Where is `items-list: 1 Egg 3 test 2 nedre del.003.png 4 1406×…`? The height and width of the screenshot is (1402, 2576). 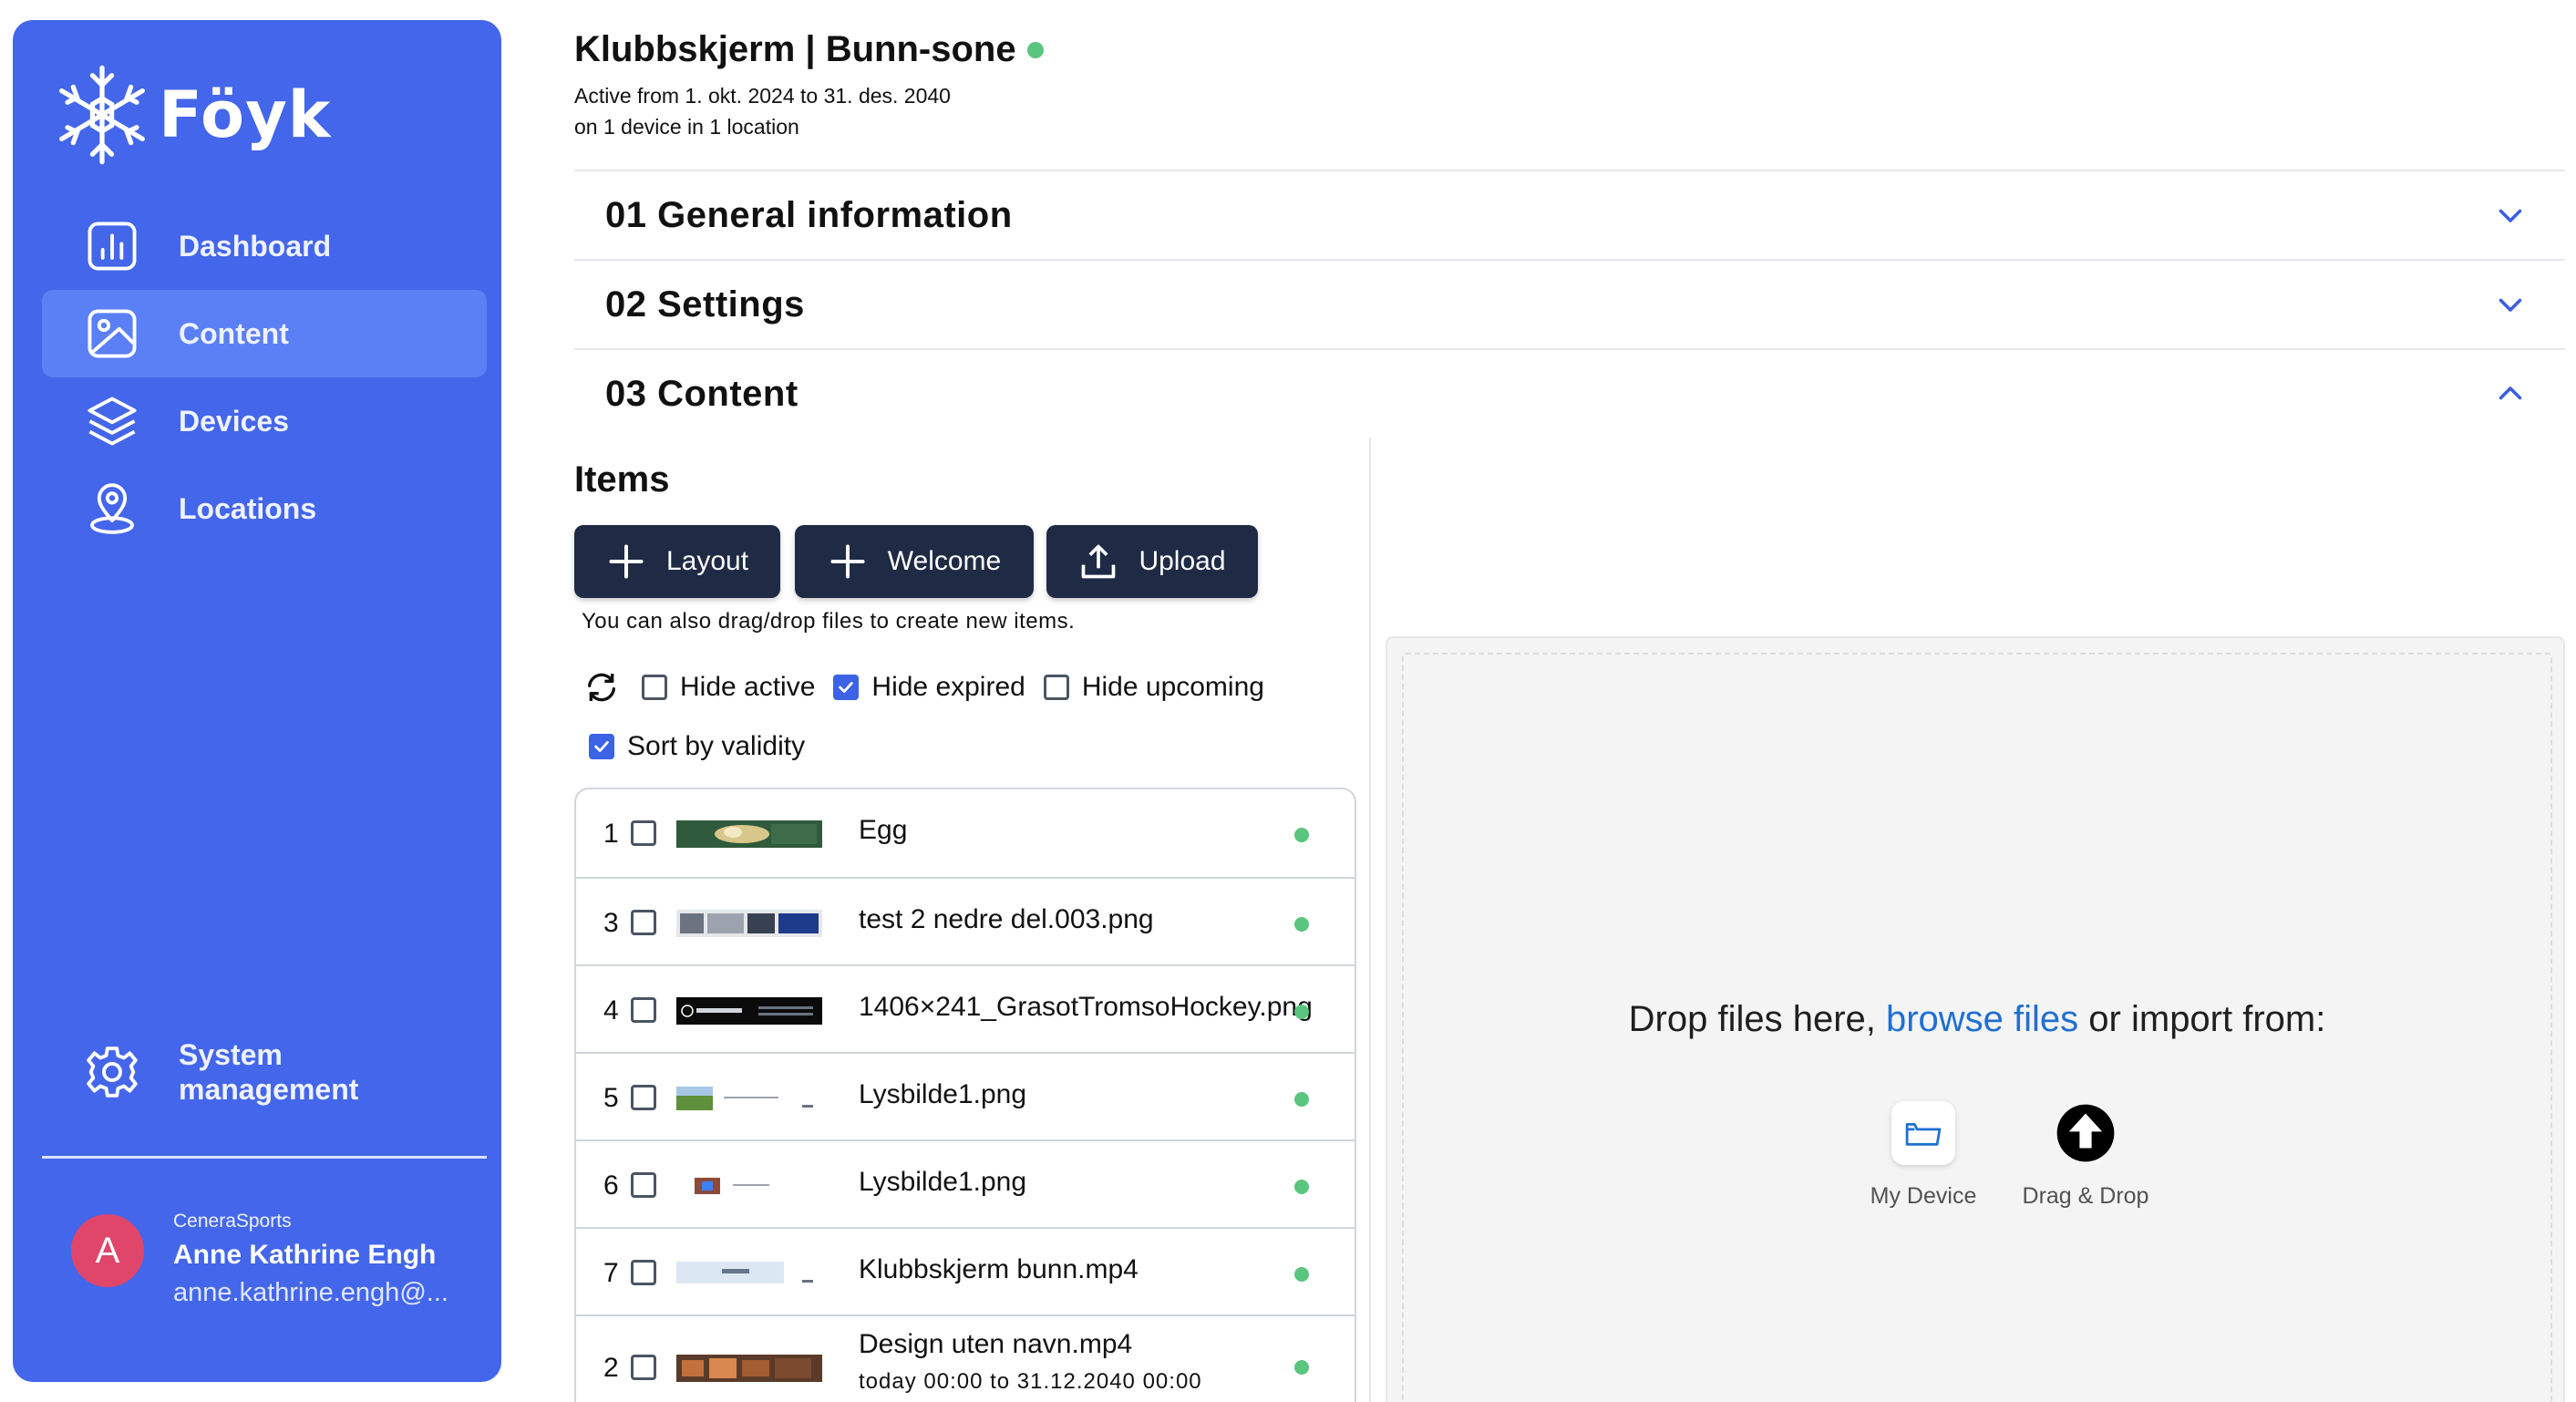 items-list: 1 Egg 3 test 2 nedre del.003.png 4 1406×… is located at coordinates (965, 1095).